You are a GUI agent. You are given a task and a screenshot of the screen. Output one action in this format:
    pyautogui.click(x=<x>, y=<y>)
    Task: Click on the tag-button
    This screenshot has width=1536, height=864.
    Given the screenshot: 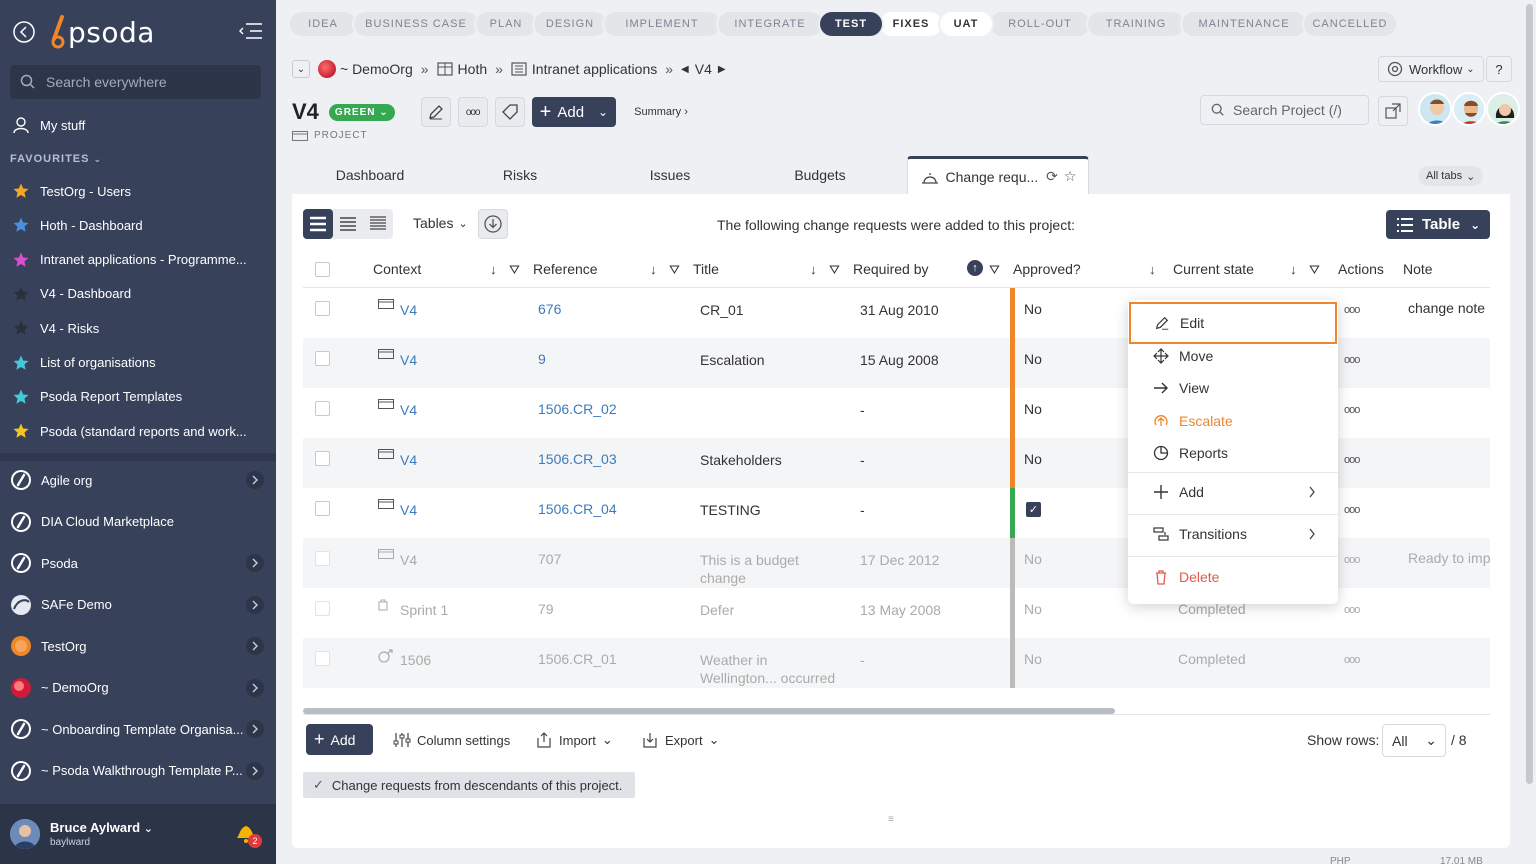 What is the action you would take?
    pyautogui.click(x=509, y=112)
    